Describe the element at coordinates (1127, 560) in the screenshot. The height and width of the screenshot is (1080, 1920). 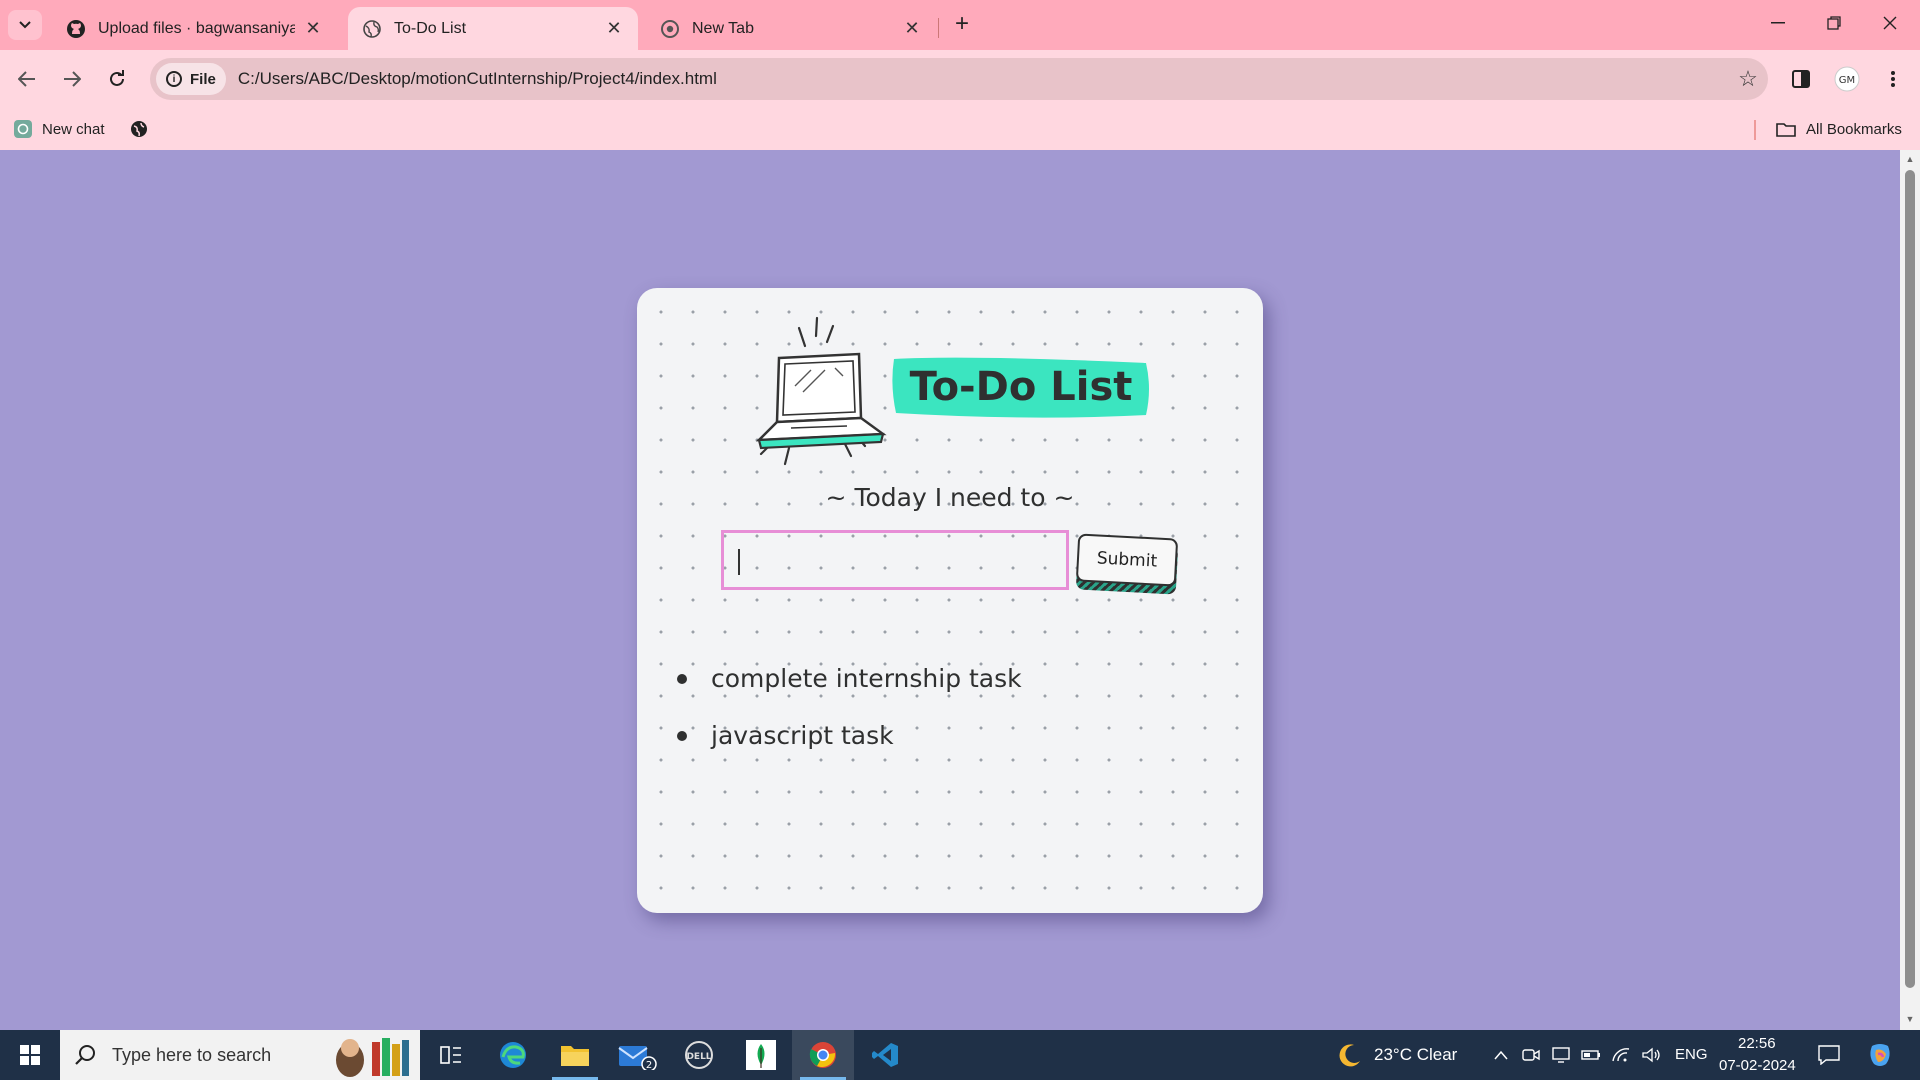
I see `submit-button: Submit` at that location.